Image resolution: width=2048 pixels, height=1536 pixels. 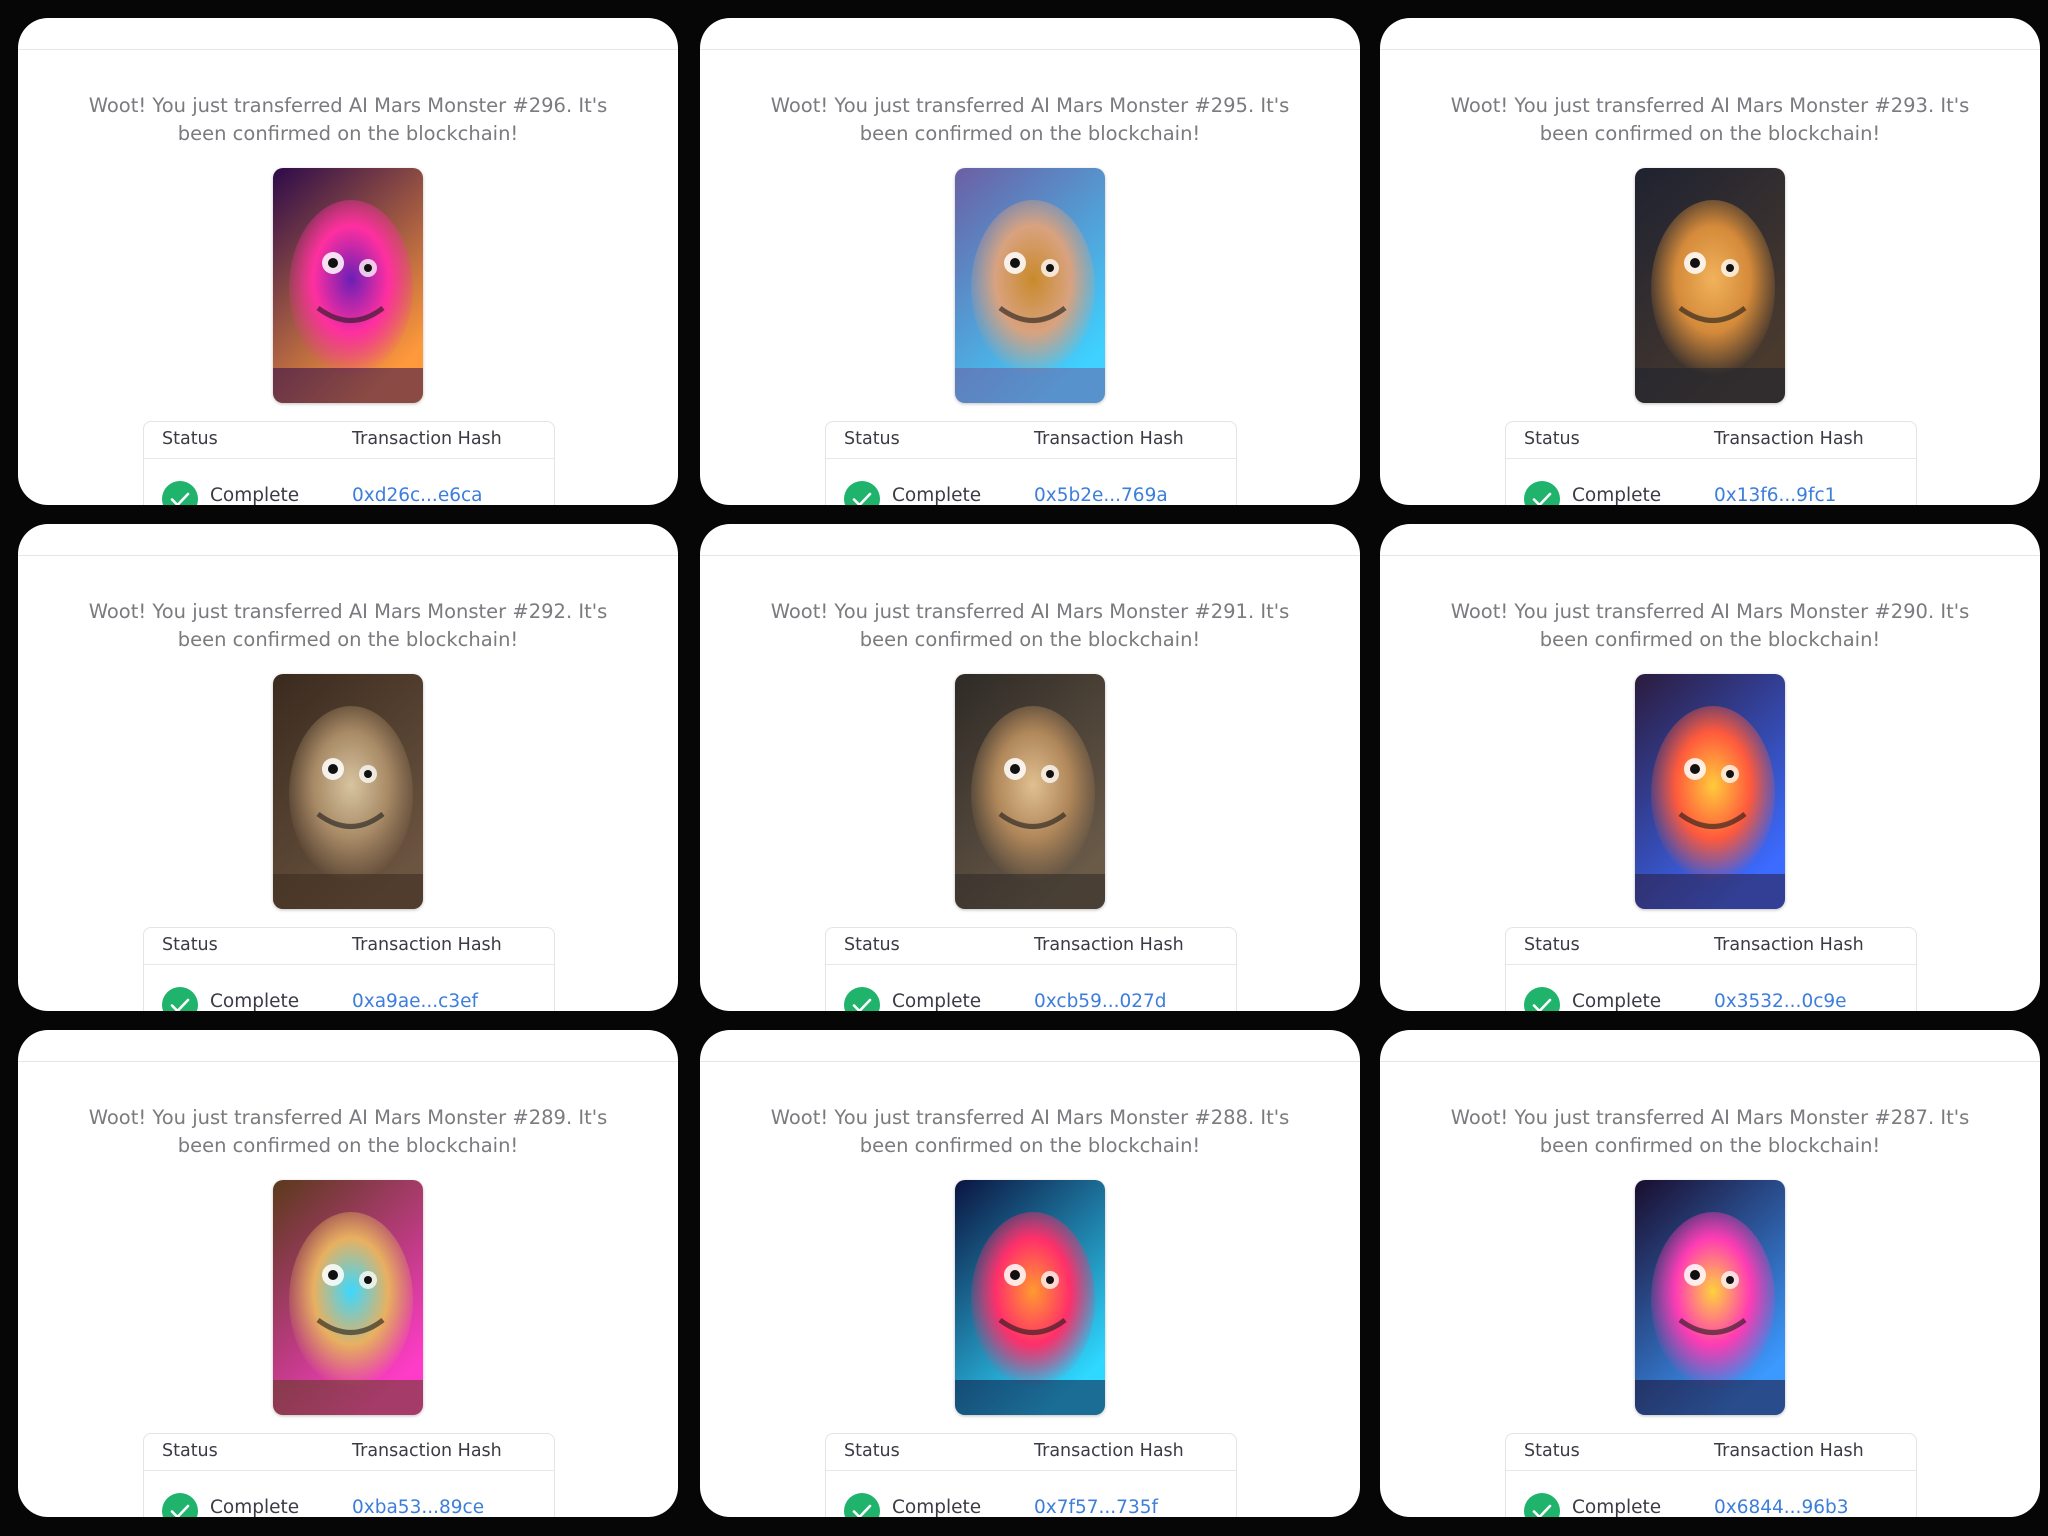 I want to click on transaction-hash-link: 0xcb59...027d, so click(x=1100, y=1001).